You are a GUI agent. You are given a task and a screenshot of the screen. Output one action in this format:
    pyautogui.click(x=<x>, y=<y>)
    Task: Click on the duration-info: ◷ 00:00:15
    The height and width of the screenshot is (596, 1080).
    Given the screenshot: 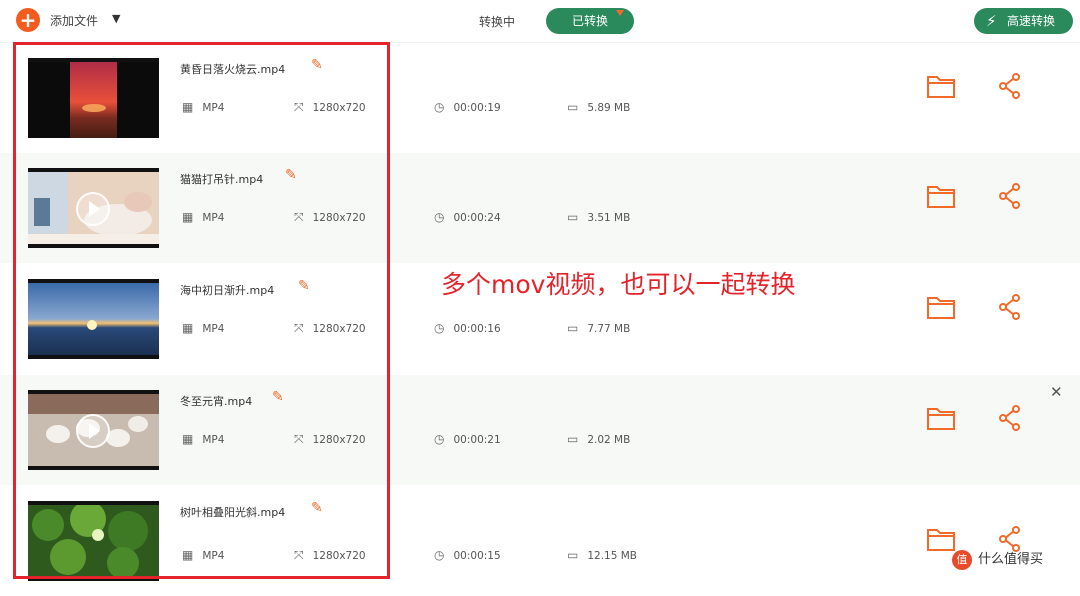 What is the action you would take?
    pyautogui.click(x=467, y=555)
    